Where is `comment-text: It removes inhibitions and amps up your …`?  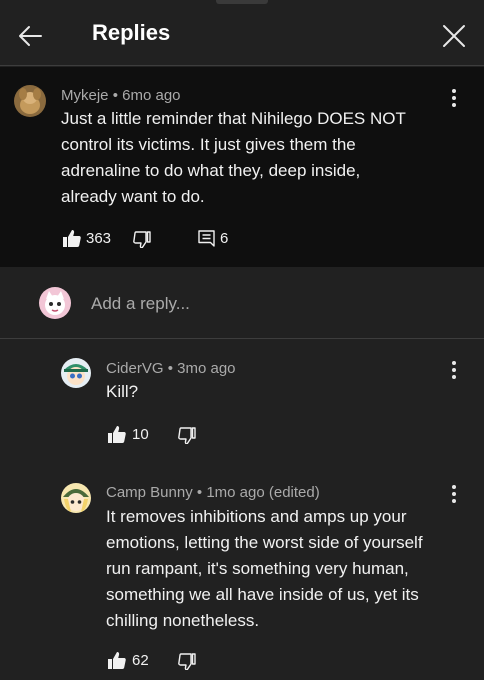
comment-text: It removes inhibitions and amps up your … is located at coordinates (264, 568).